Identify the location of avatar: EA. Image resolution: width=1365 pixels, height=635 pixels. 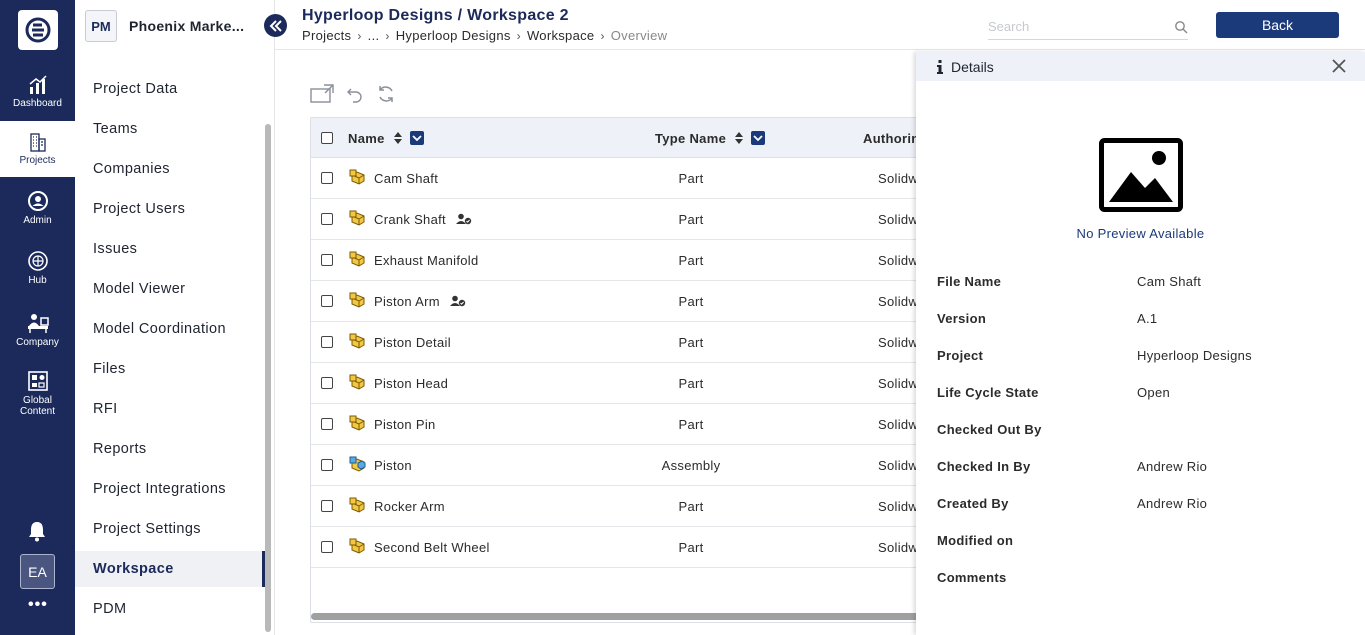
(37, 571).